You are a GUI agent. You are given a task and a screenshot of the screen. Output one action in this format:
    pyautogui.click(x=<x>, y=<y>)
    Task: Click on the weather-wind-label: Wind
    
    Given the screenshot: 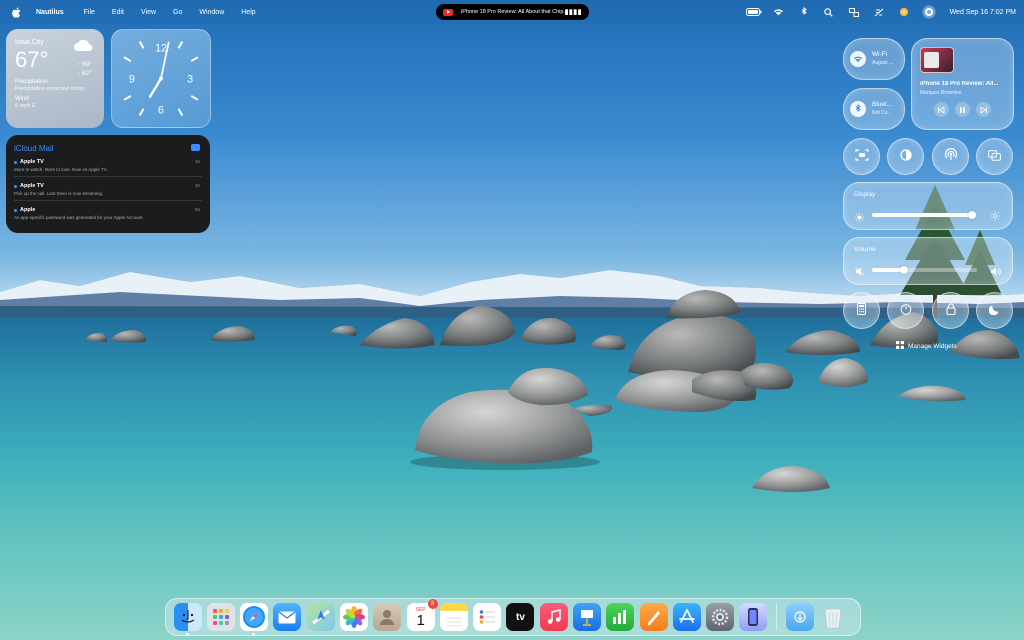 What is the action you would take?
    pyautogui.click(x=22, y=99)
    